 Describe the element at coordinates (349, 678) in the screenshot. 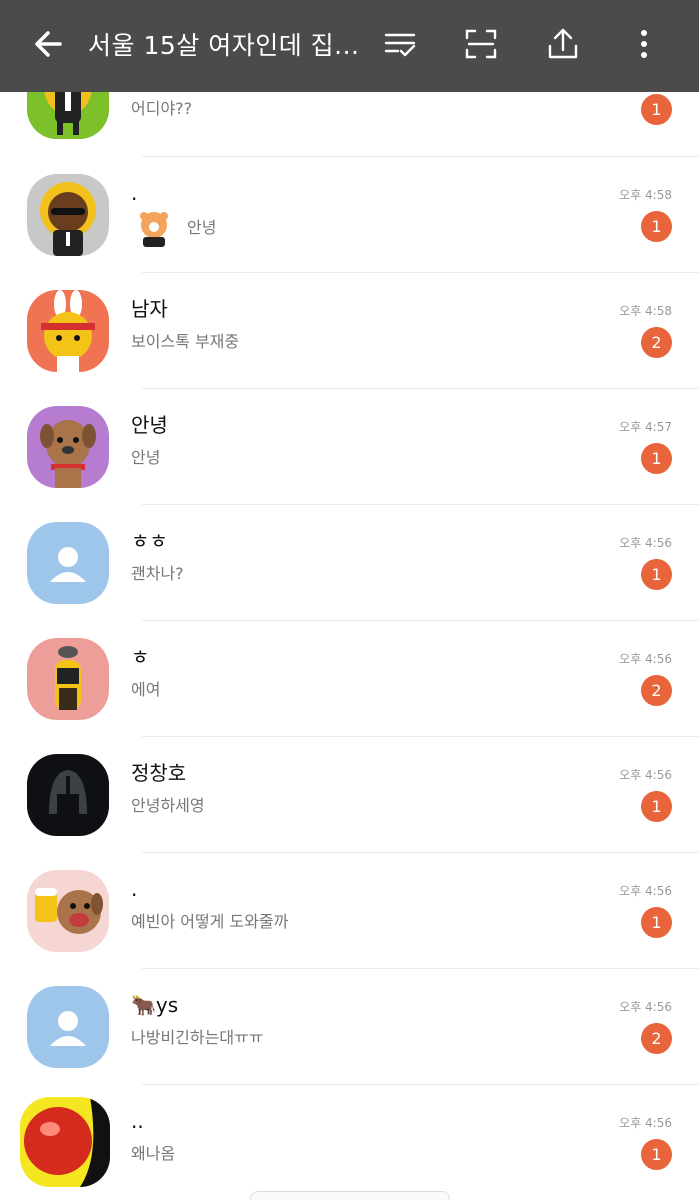

I see `chat-row: ㅎ 에여 오후 4:56 2` at that location.